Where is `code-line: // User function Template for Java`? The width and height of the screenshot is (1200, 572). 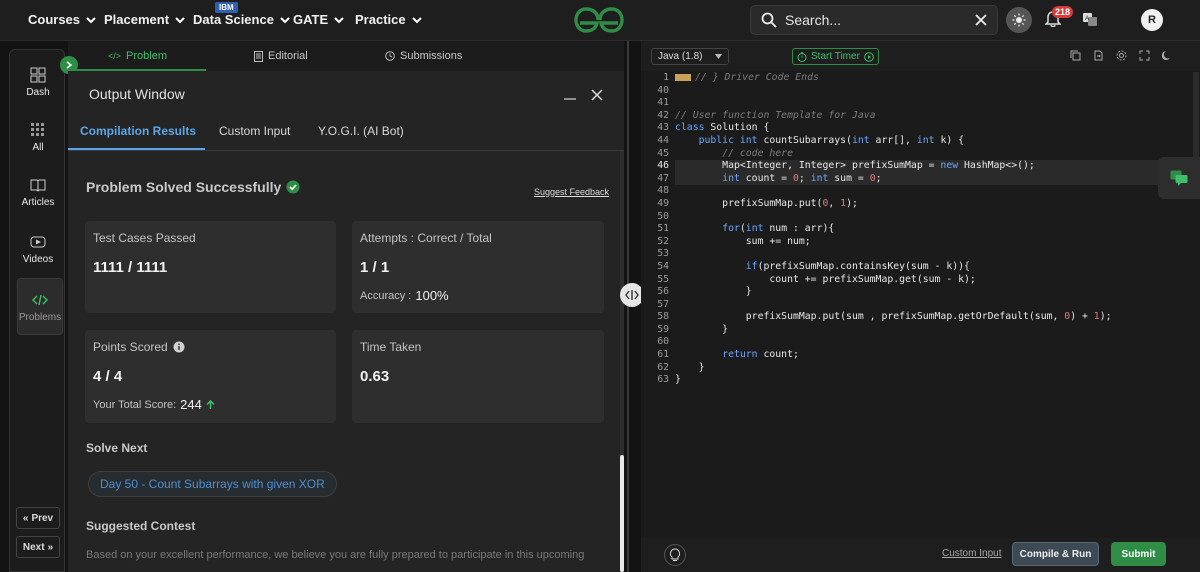 code-line: // User function Template for Java is located at coordinates (935, 116).